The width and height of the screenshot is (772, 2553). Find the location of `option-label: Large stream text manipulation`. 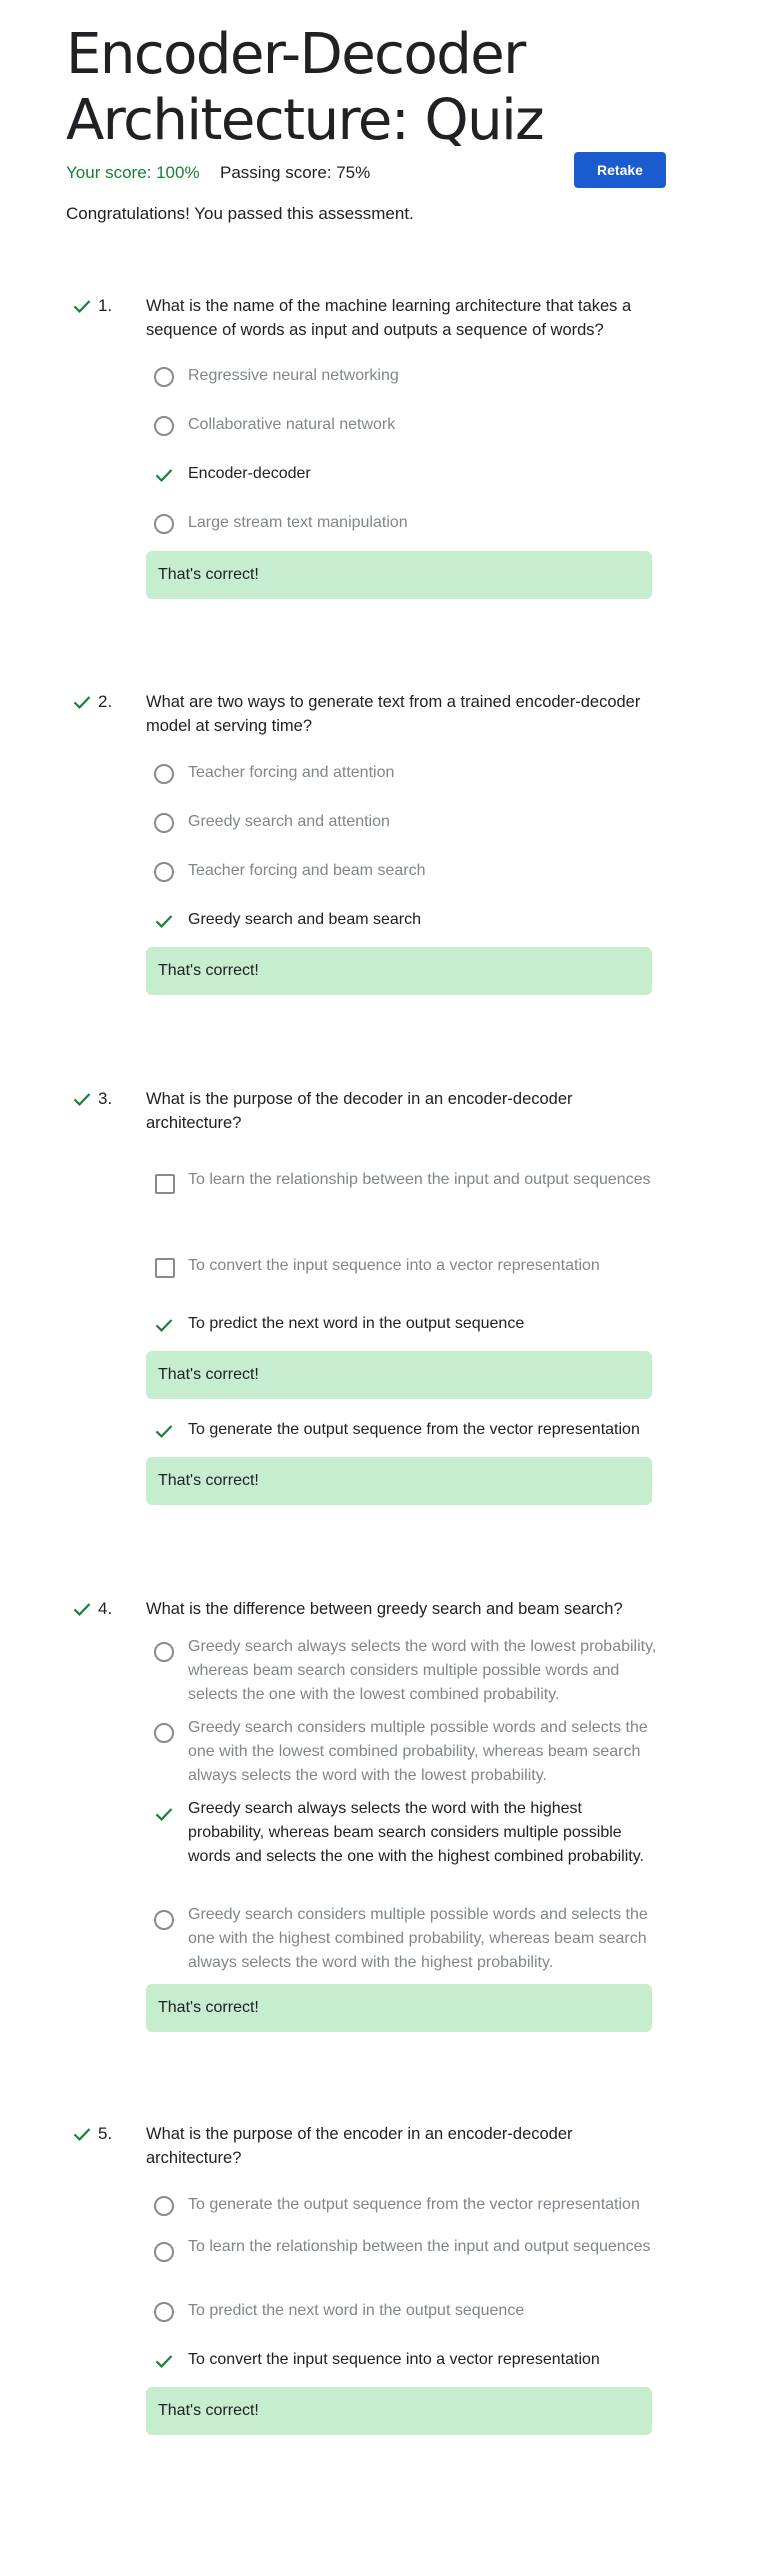

option-label: Large stream text manipulation is located at coordinates (298, 522).